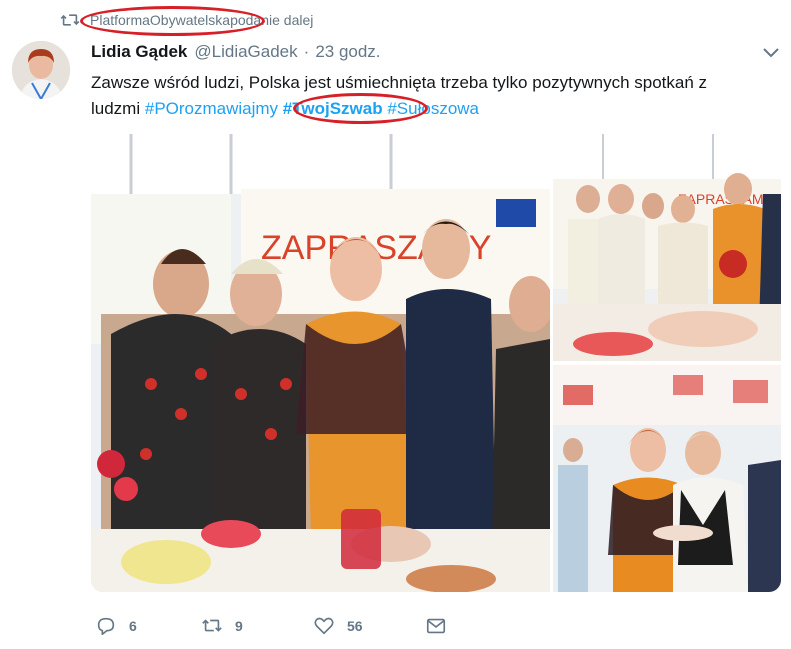  I want to click on photo-bottom-right, so click(667, 478).